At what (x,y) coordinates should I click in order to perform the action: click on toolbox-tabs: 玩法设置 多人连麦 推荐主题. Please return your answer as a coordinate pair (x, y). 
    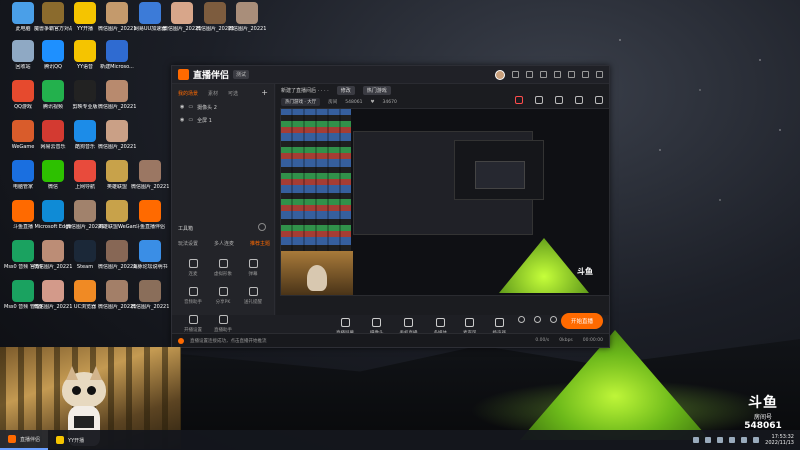
    Looking at the image, I should click on (224, 243).